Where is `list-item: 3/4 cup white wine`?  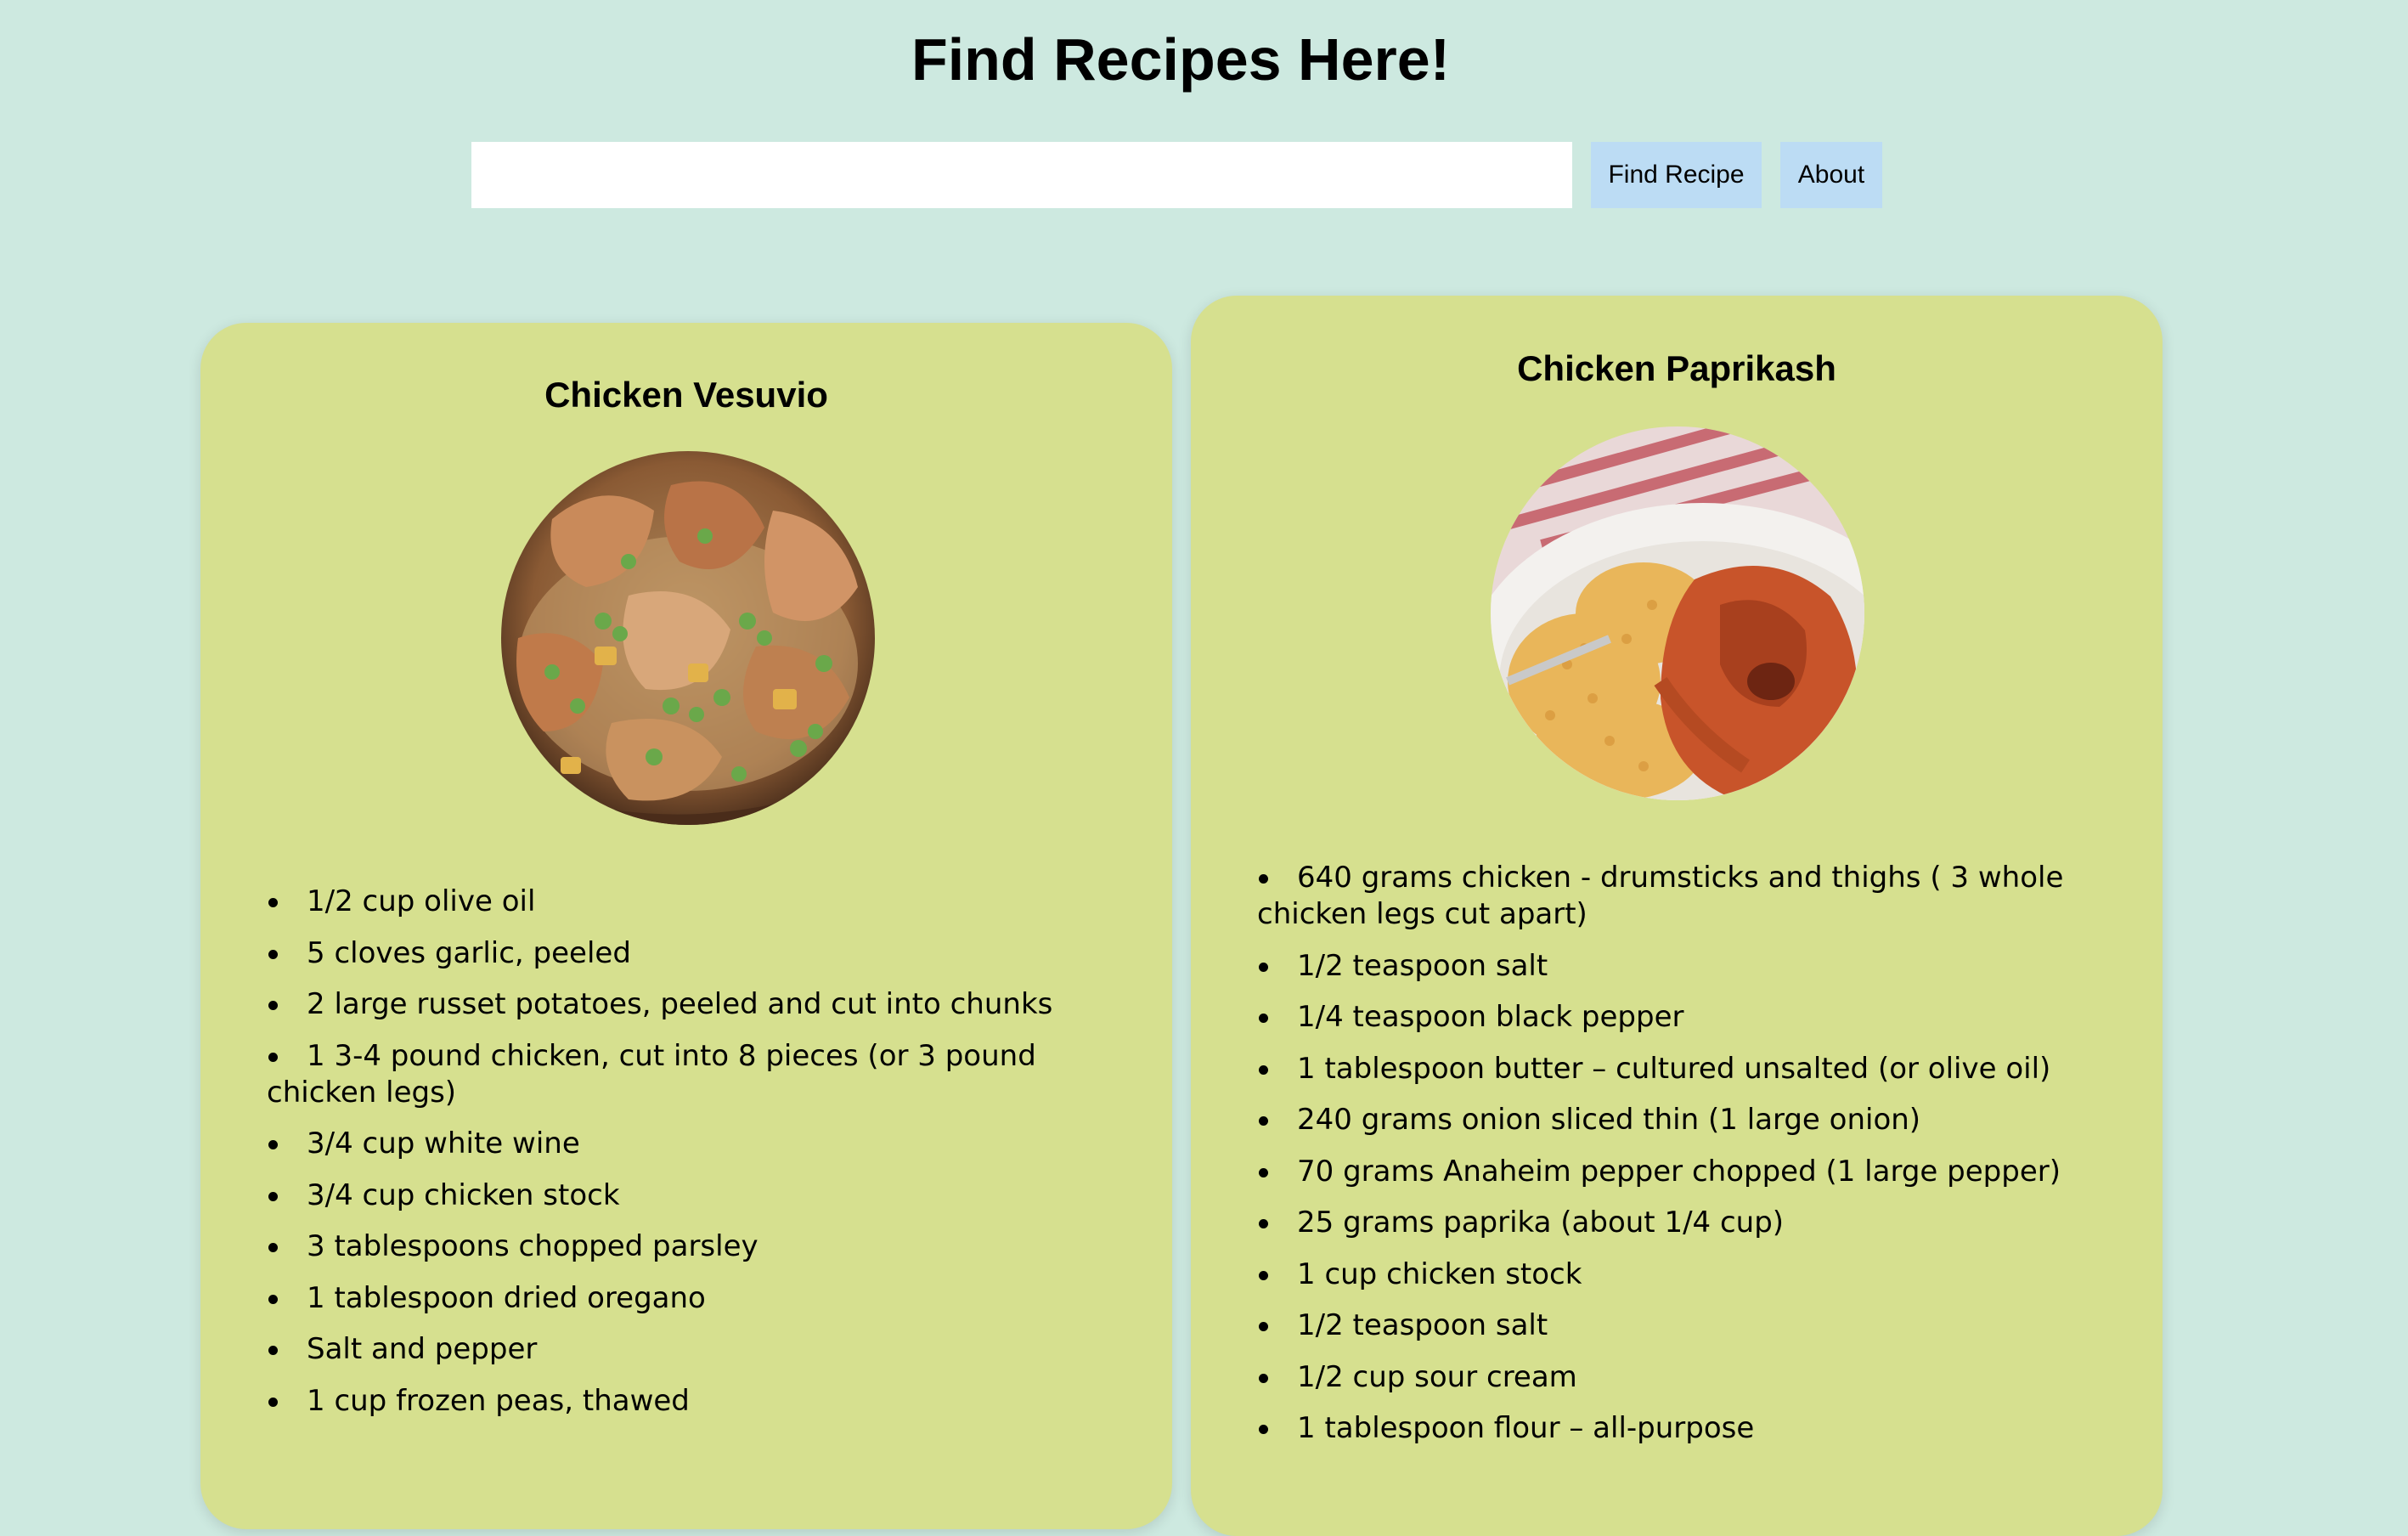
list-item: 3/4 cup white wine is located at coordinates (709, 1144).